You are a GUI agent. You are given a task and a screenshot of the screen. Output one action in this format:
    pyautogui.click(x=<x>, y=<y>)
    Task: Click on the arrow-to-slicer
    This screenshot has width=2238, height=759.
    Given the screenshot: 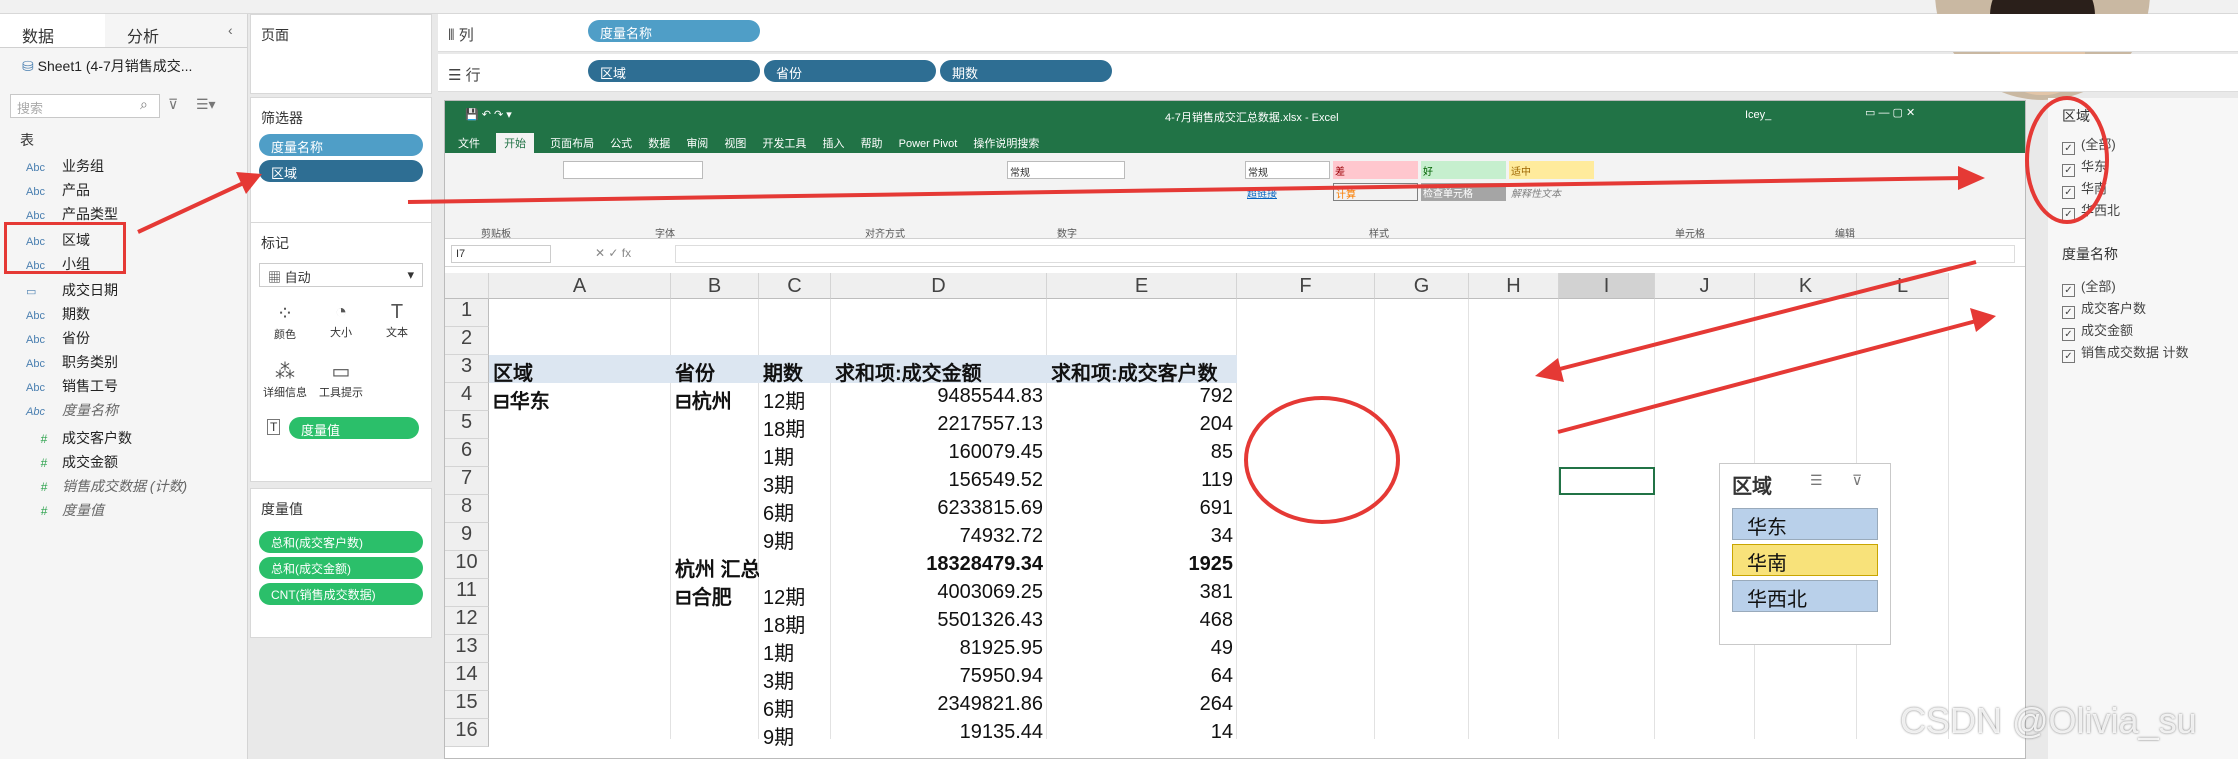 What is the action you would take?
    pyautogui.click(x=1762, y=317)
    